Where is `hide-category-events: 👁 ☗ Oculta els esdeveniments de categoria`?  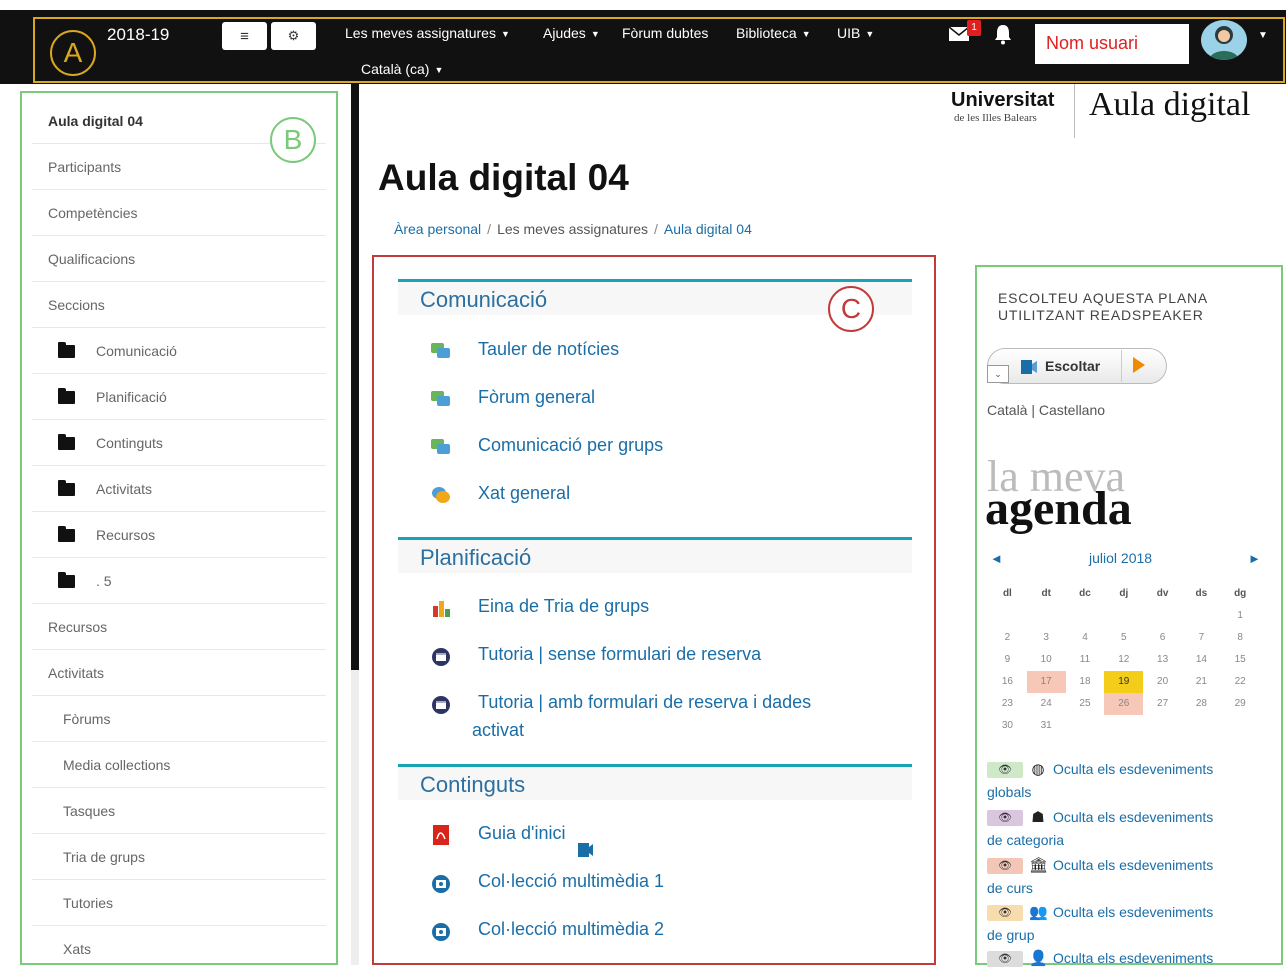 hide-category-events: 👁 ☗ Oculta els esdeveniments de categoria is located at coordinates (1127, 828).